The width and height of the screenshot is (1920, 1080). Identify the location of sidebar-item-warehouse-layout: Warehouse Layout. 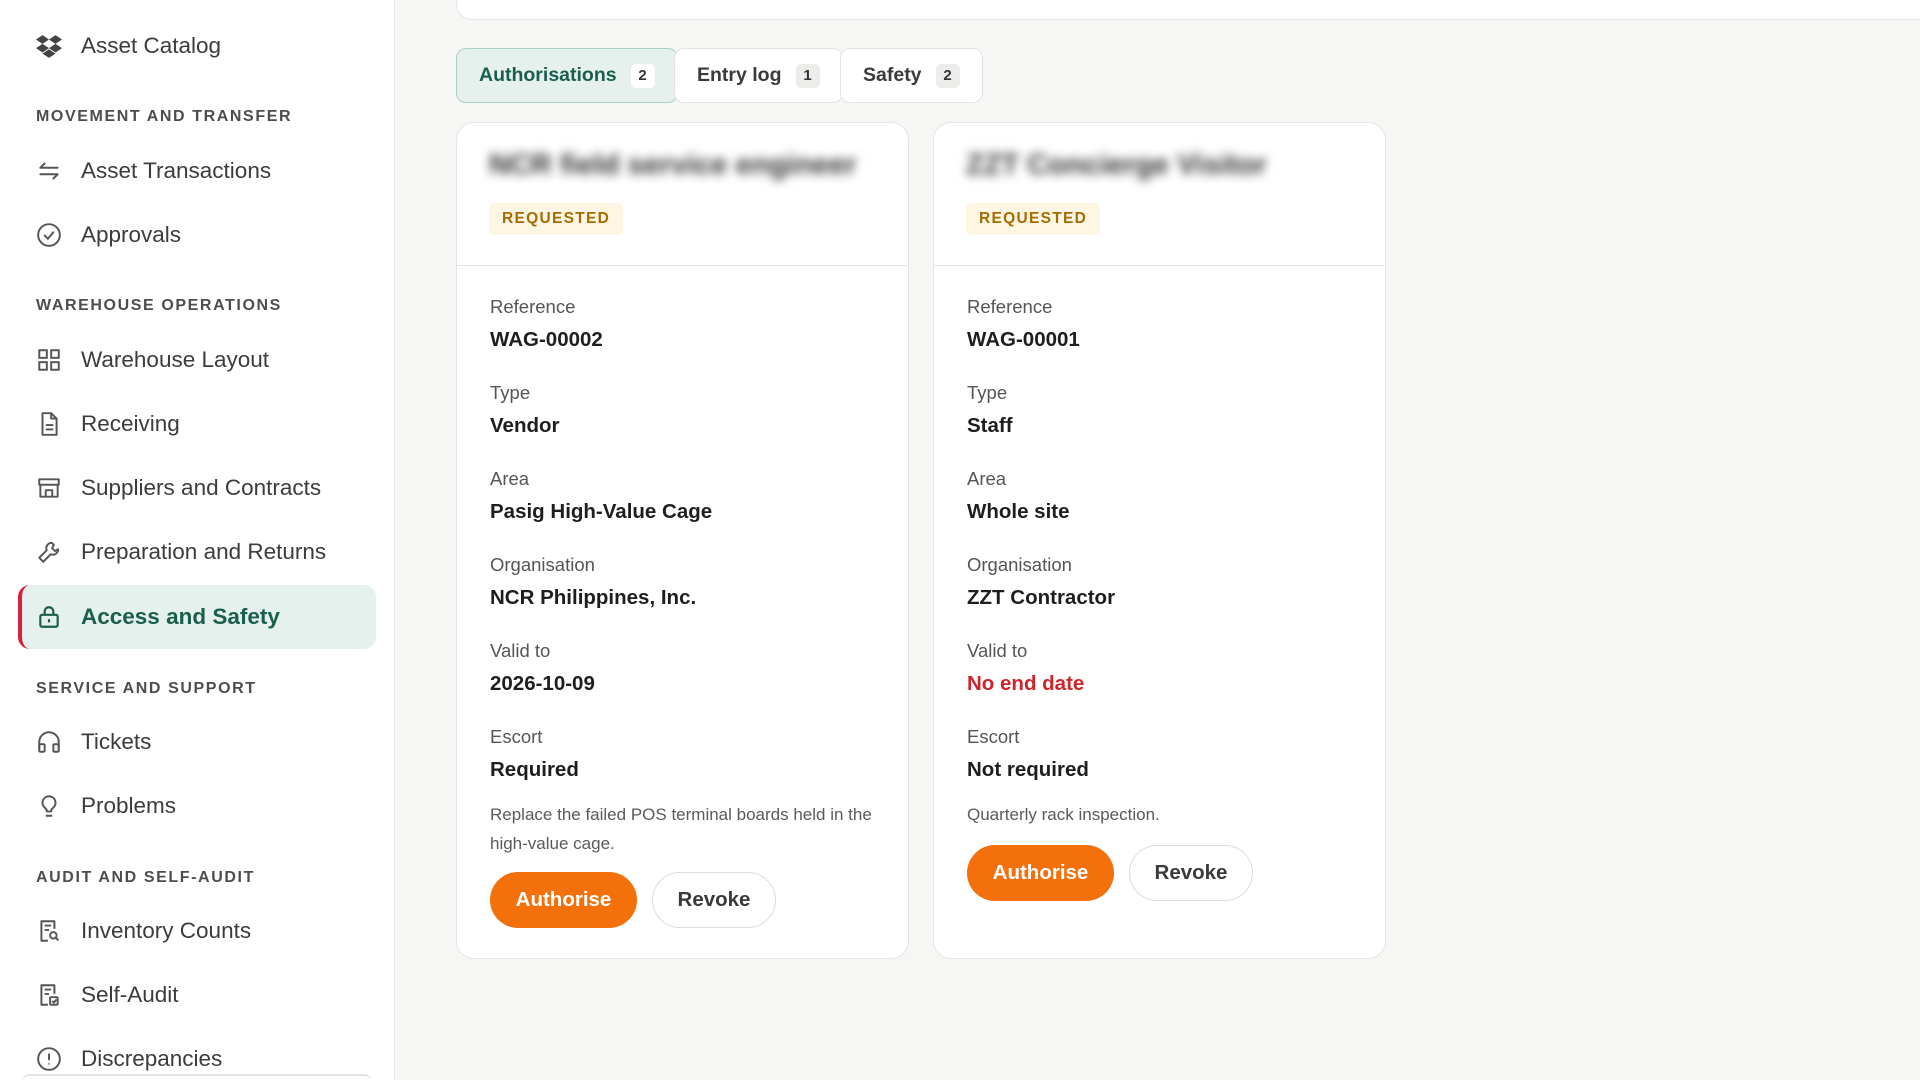
(197, 360).